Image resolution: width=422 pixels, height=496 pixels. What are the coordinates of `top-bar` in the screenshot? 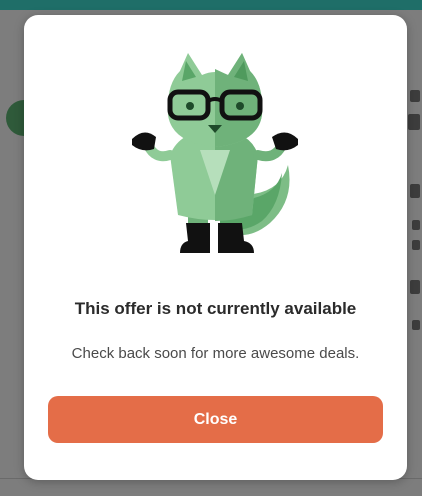 It's located at (211, 5).